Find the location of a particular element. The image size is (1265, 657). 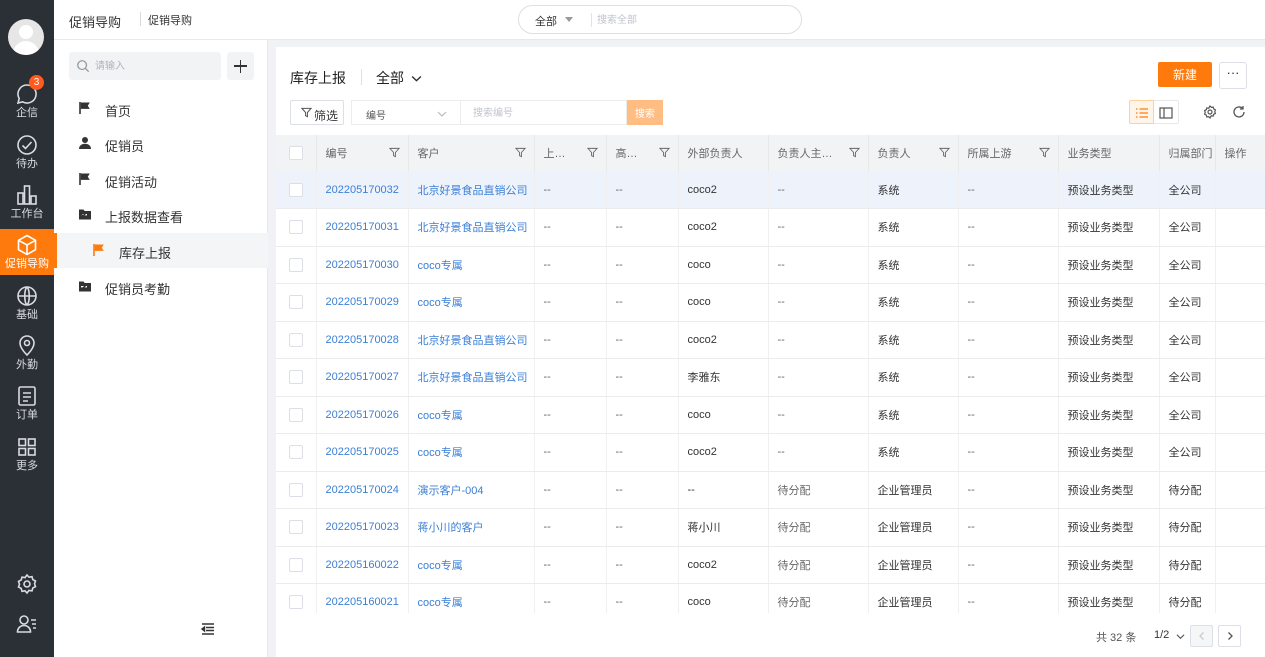

column-header: 所属上游 is located at coordinates (1008, 153).